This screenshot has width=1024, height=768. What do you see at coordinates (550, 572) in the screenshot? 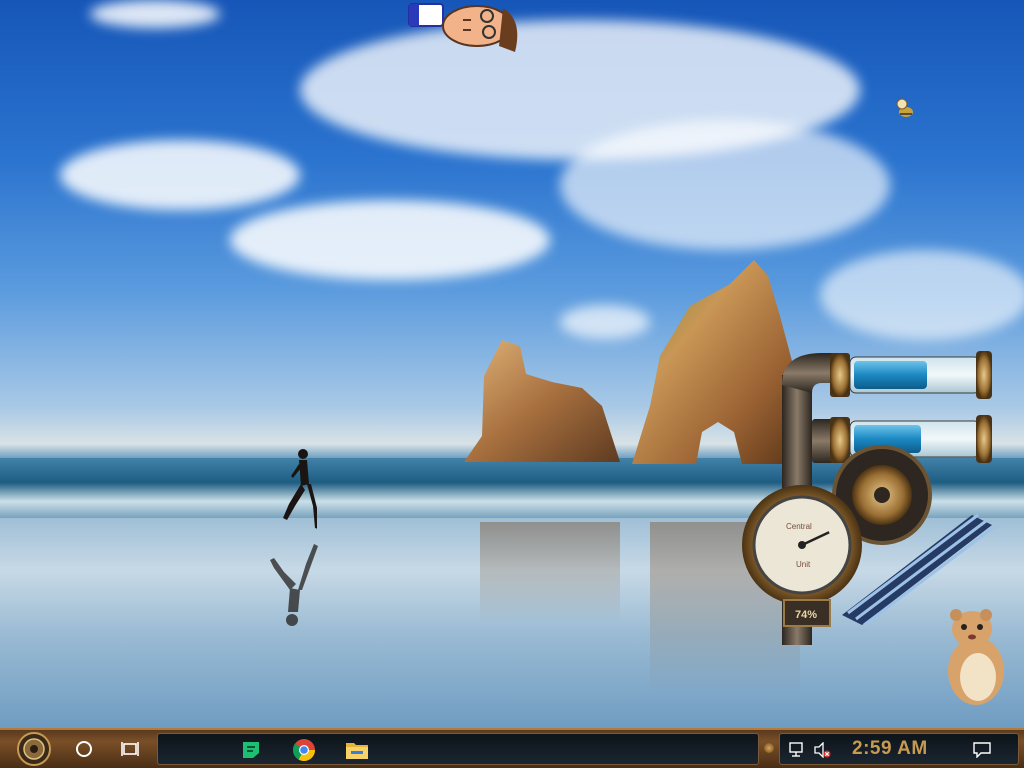
I see `rock-reflection` at bounding box center [550, 572].